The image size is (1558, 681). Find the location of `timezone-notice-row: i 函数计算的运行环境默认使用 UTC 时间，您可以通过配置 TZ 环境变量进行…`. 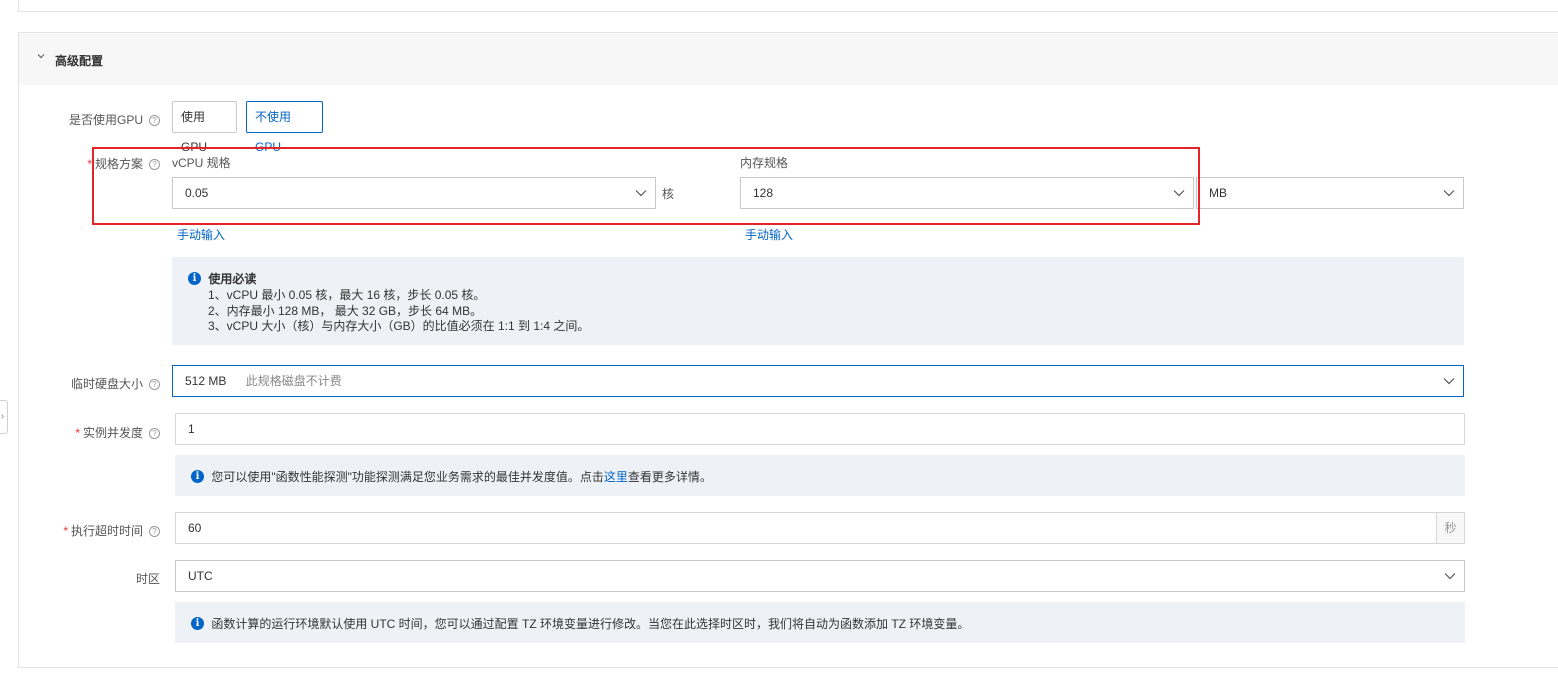

timezone-notice-row: i 函数计算的运行环境默认使用 UTC 时间，您可以通过配置 TZ 环境变量进行… is located at coordinates (580, 623).